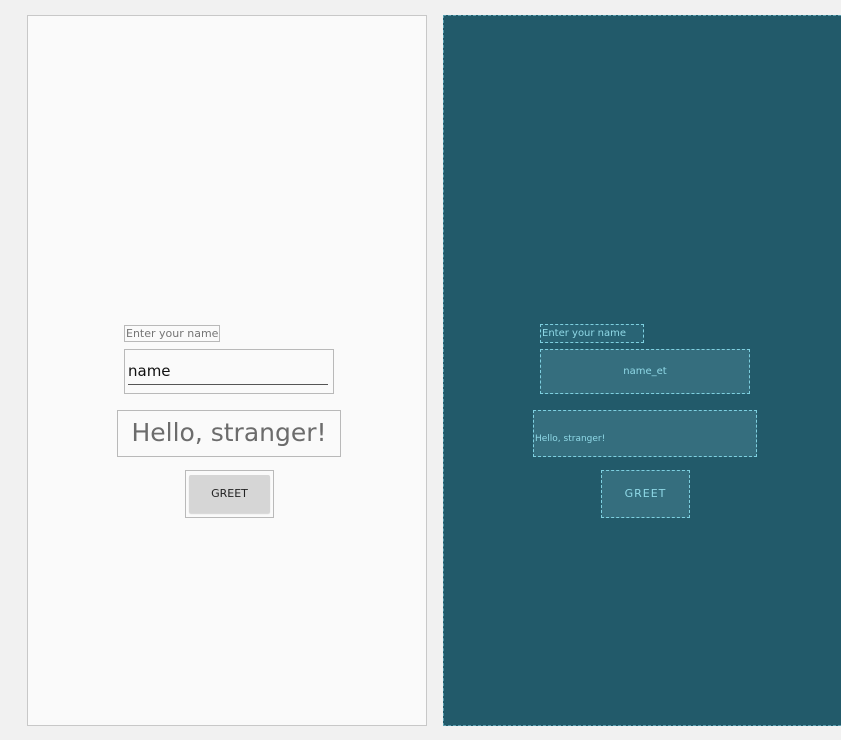 This screenshot has height=740, width=841. I want to click on name-input: name, so click(229, 371).